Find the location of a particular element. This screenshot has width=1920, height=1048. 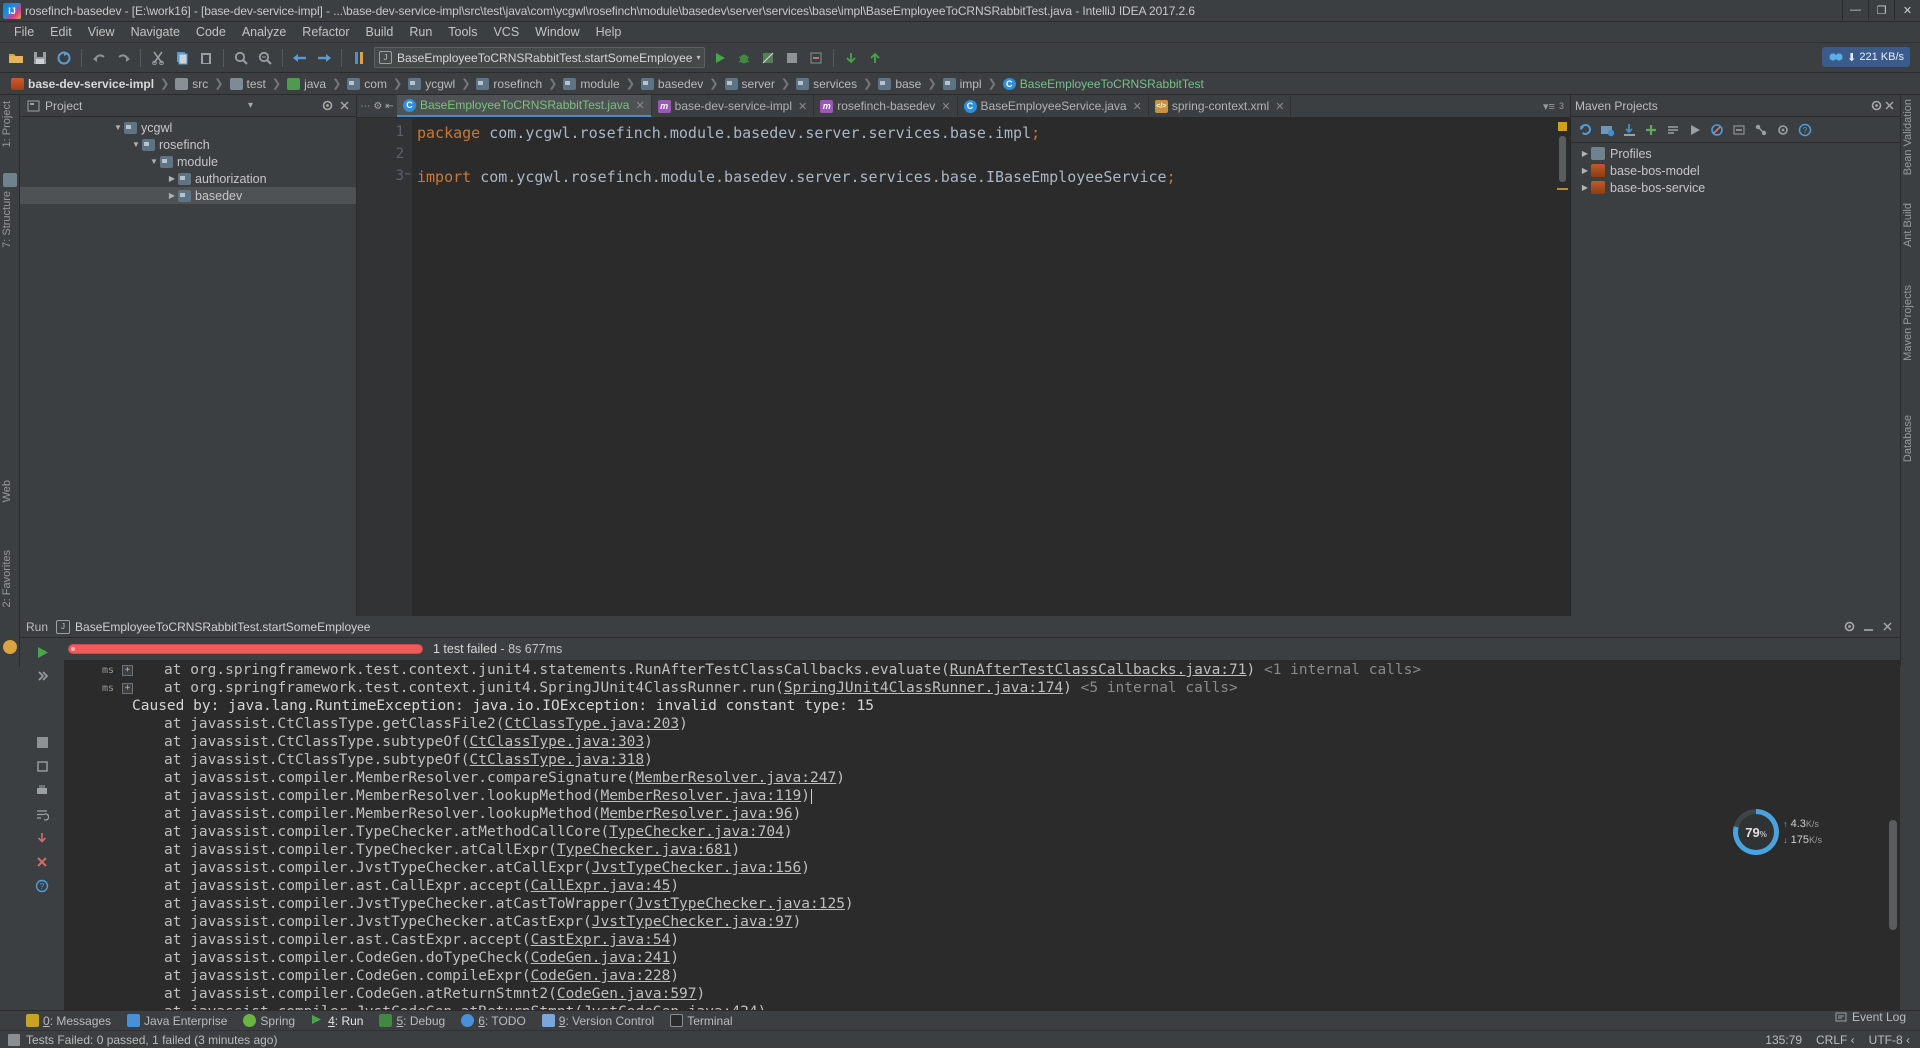

hide-panel-icon is located at coordinates (1887, 626).